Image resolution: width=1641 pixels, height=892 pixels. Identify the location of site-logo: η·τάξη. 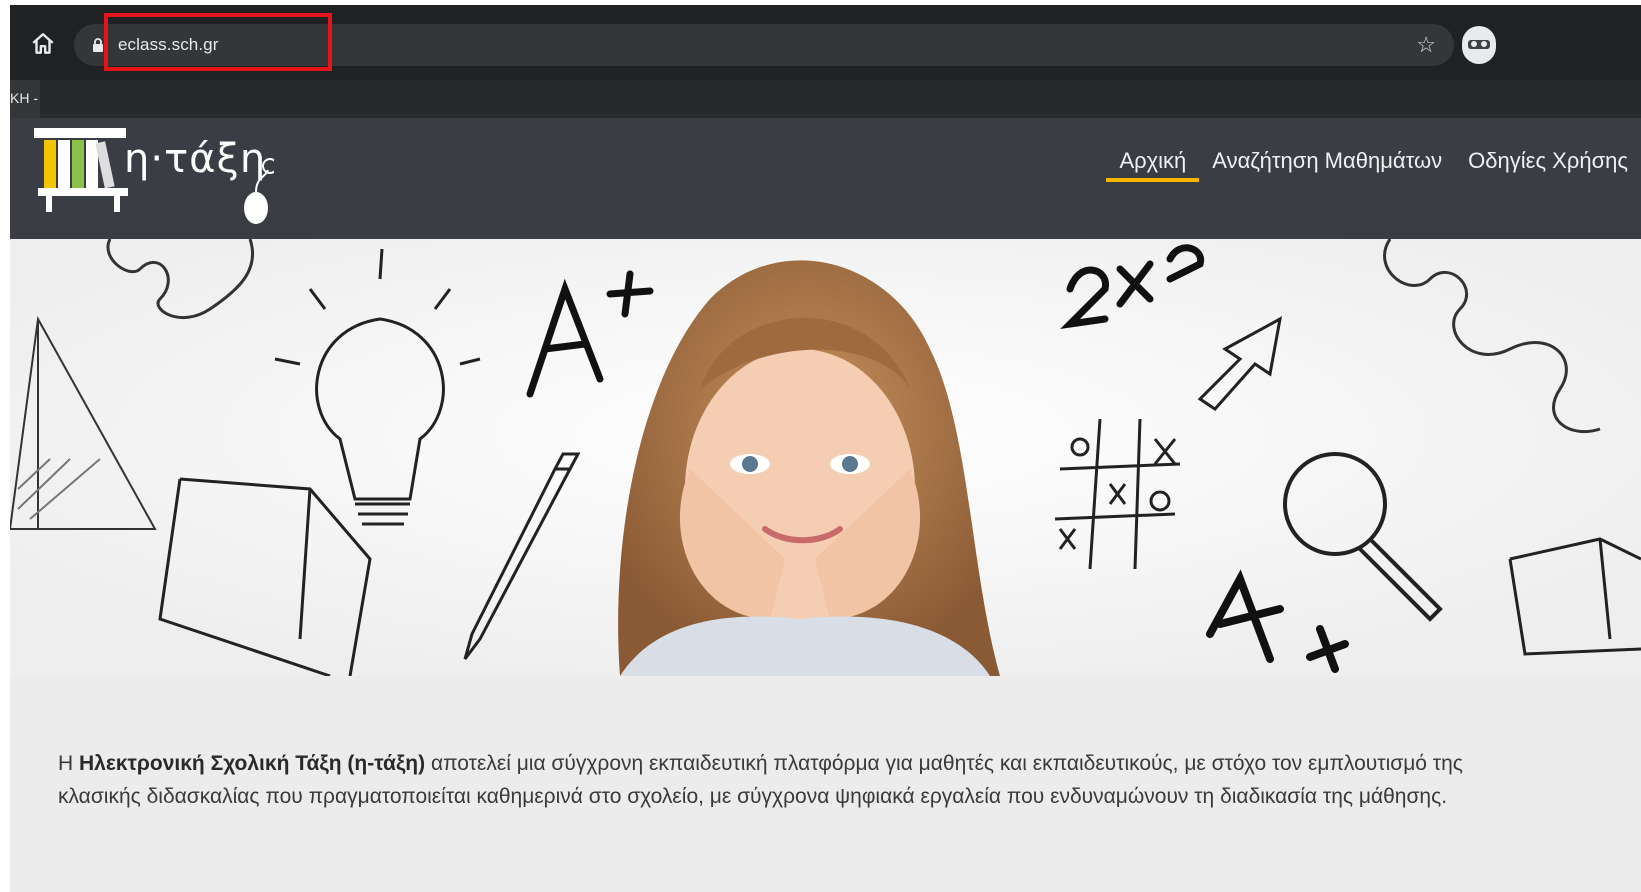
(156, 174).